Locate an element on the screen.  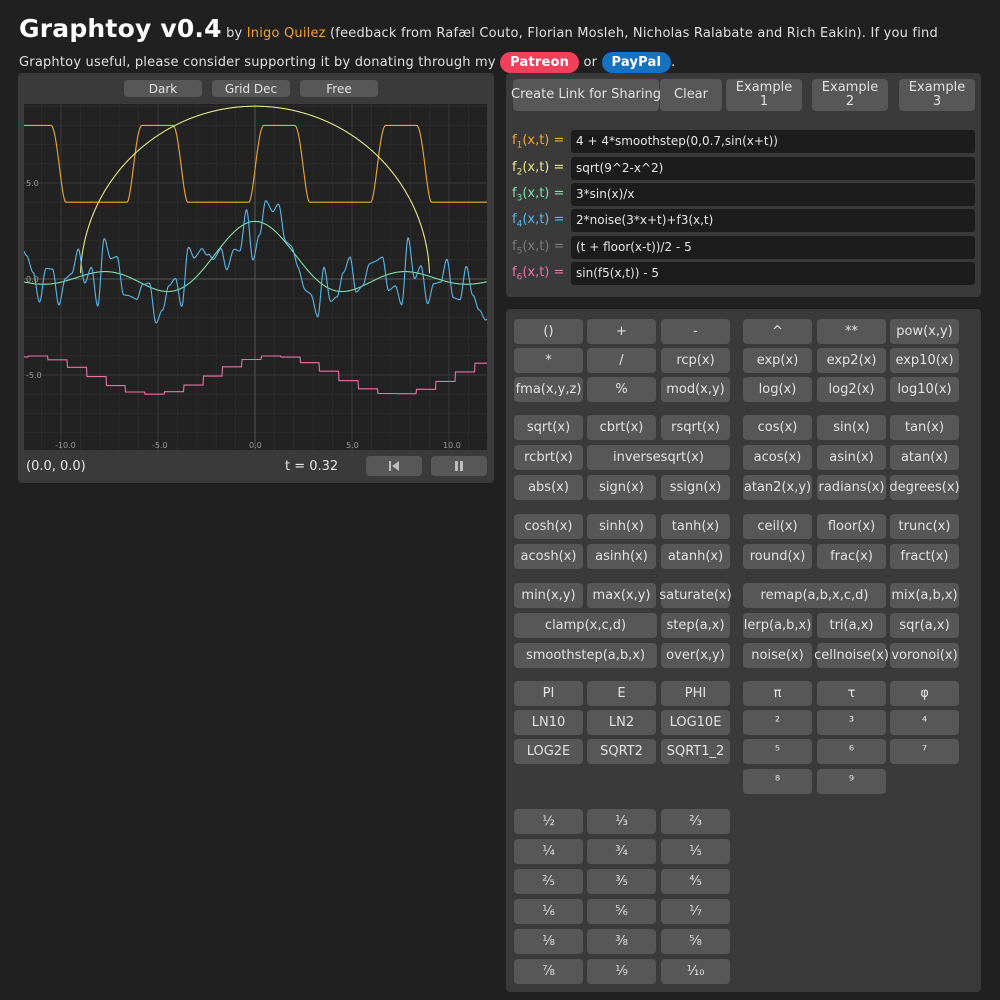
key-button: τ is located at coordinates (851, 693).